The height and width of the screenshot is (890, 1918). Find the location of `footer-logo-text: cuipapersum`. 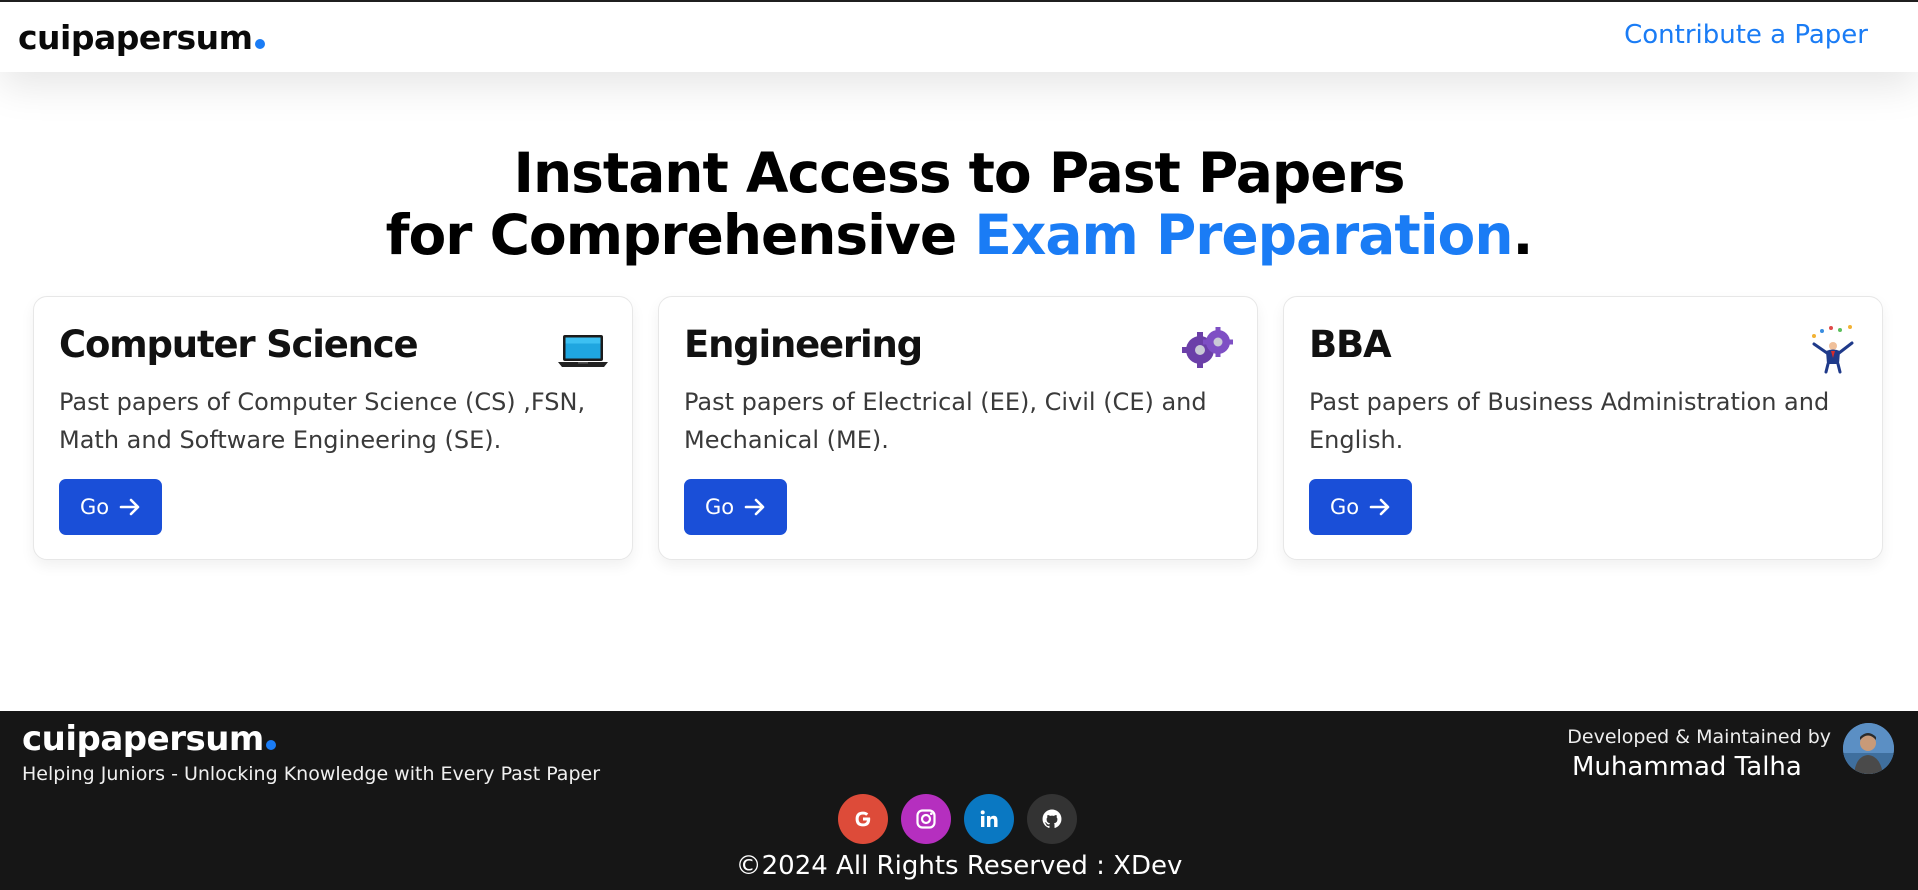

footer-logo-text: cuipapersum is located at coordinates (143, 739).